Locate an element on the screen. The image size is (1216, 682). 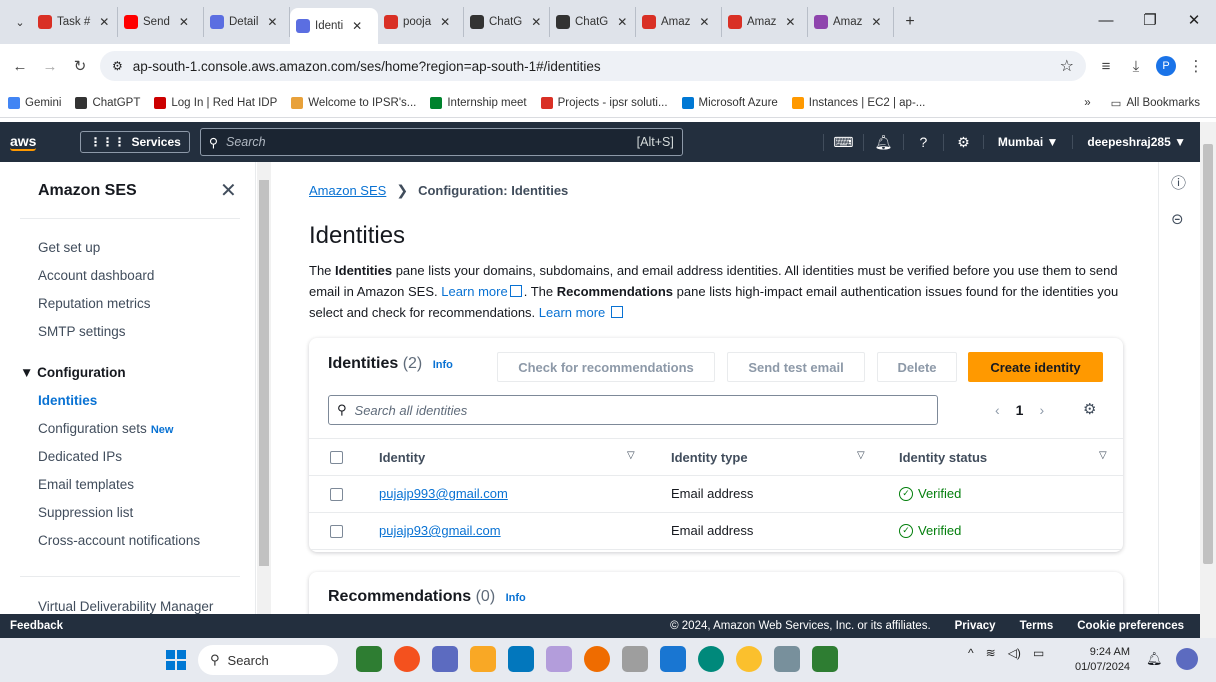
bookmark-star-icon: ☆ is located at coordinates (1067, 66).